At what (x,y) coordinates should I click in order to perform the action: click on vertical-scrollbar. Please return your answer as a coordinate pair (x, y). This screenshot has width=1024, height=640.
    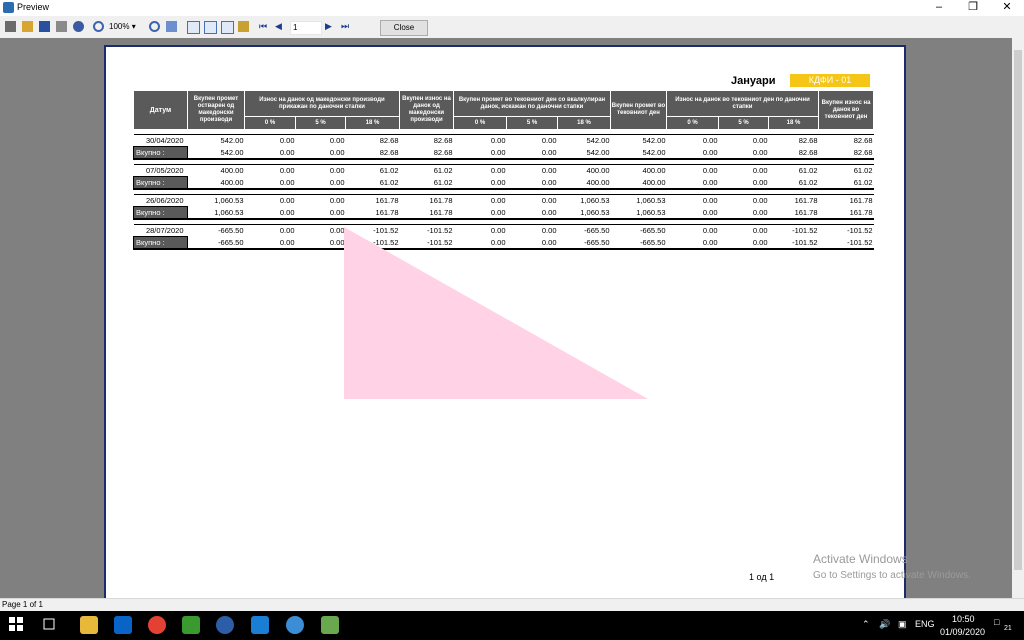
    Looking at the image, I should click on (1018, 318).